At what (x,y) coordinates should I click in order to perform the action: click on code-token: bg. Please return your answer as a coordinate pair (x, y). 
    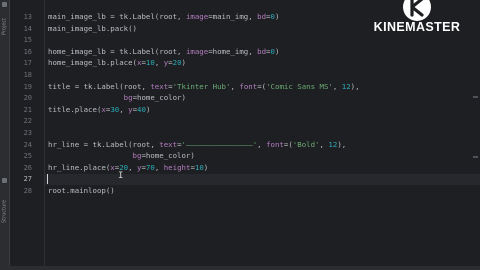
    Looking at the image, I should click on (128, 98).